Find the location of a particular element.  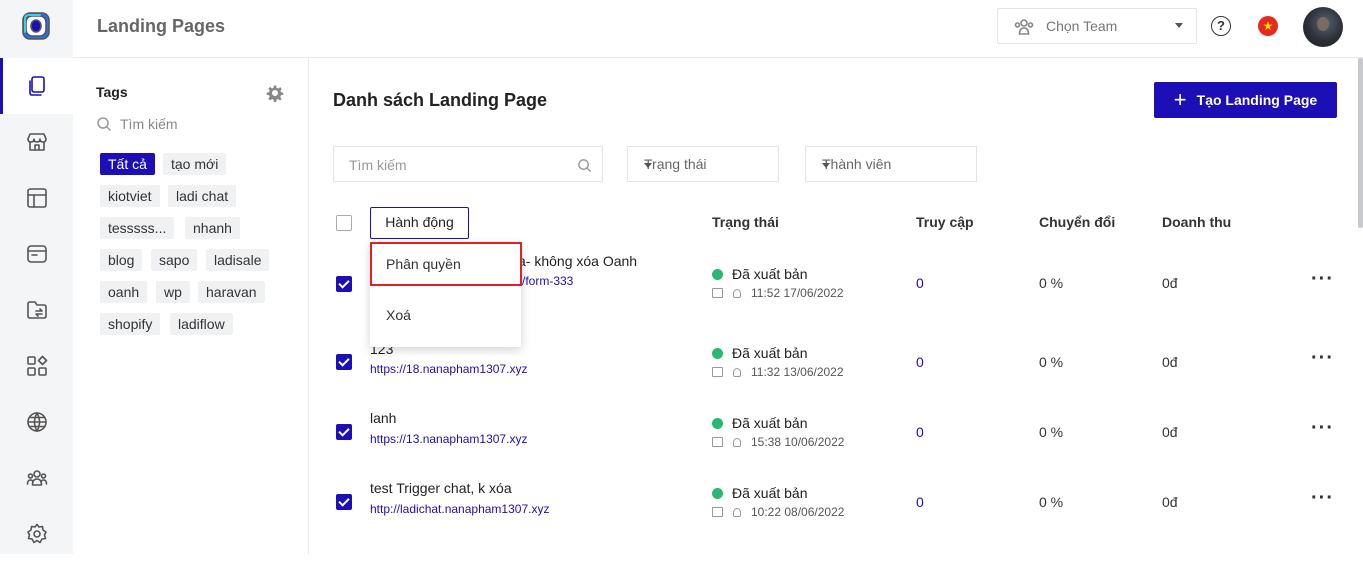

row-name: lanh is located at coordinates (383, 418).